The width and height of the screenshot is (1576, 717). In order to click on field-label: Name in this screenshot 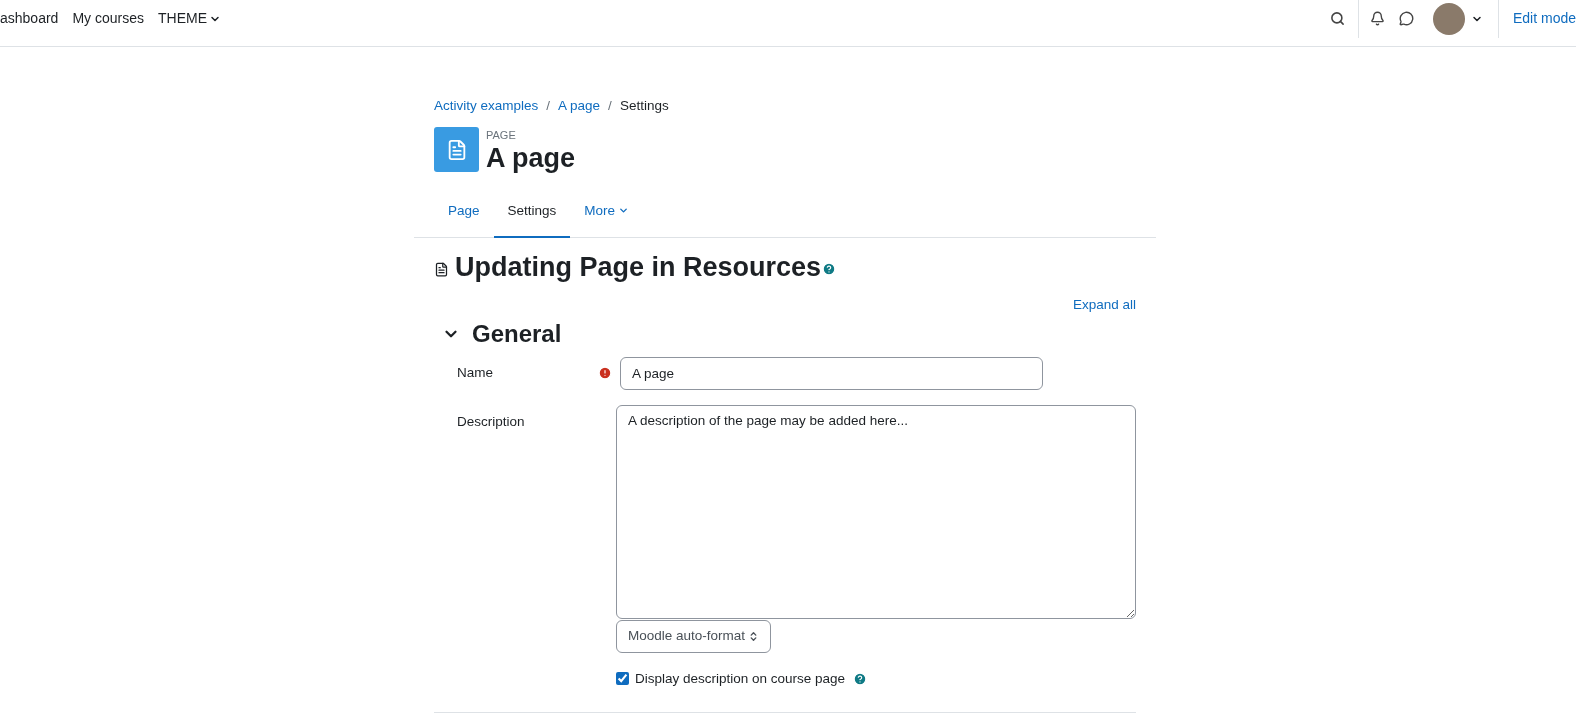, I will do `click(475, 372)`.